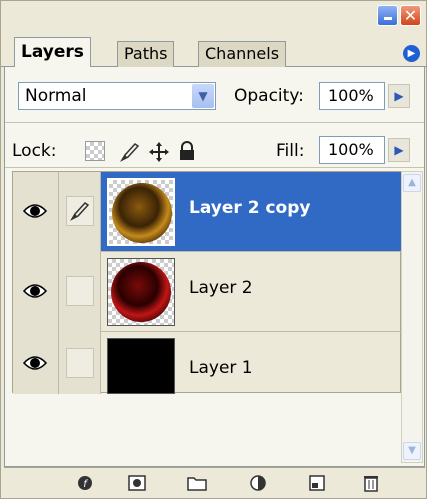  What do you see at coordinates (86, 483) in the screenshot?
I see `layer-style-icon: f` at bounding box center [86, 483].